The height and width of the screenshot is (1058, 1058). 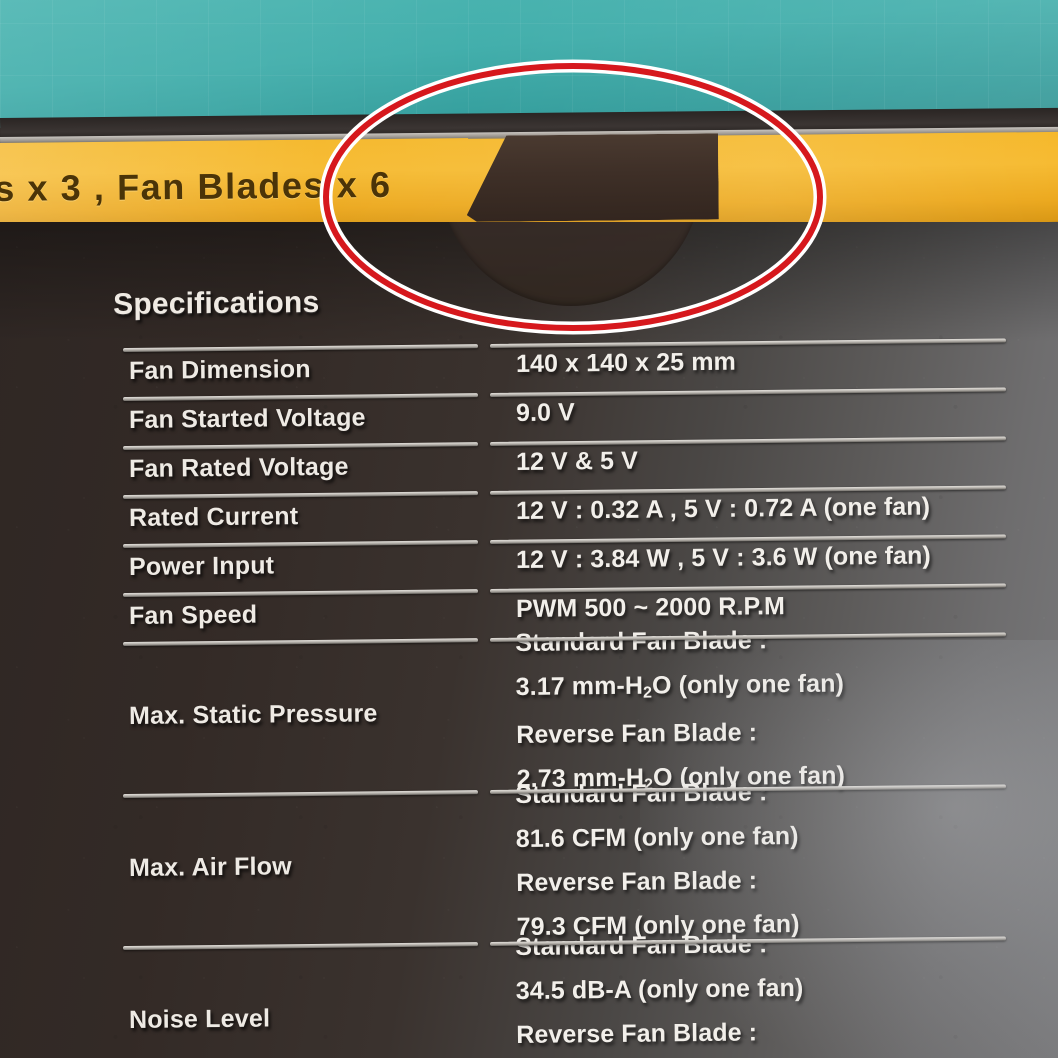 I want to click on row-label: Fan Speed, so click(x=193, y=615).